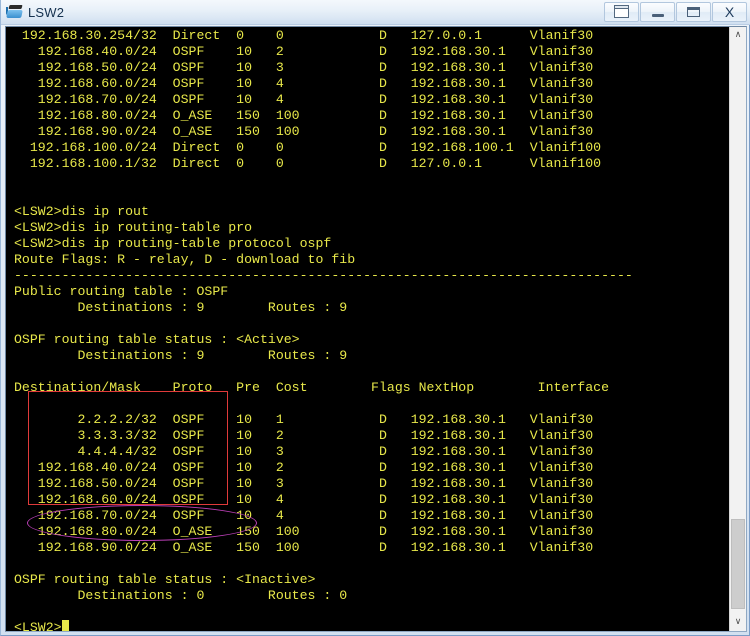  Describe the element at coordinates (121, 291) in the screenshot. I see `terminal-line: Public routing table : OSPF` at that location.